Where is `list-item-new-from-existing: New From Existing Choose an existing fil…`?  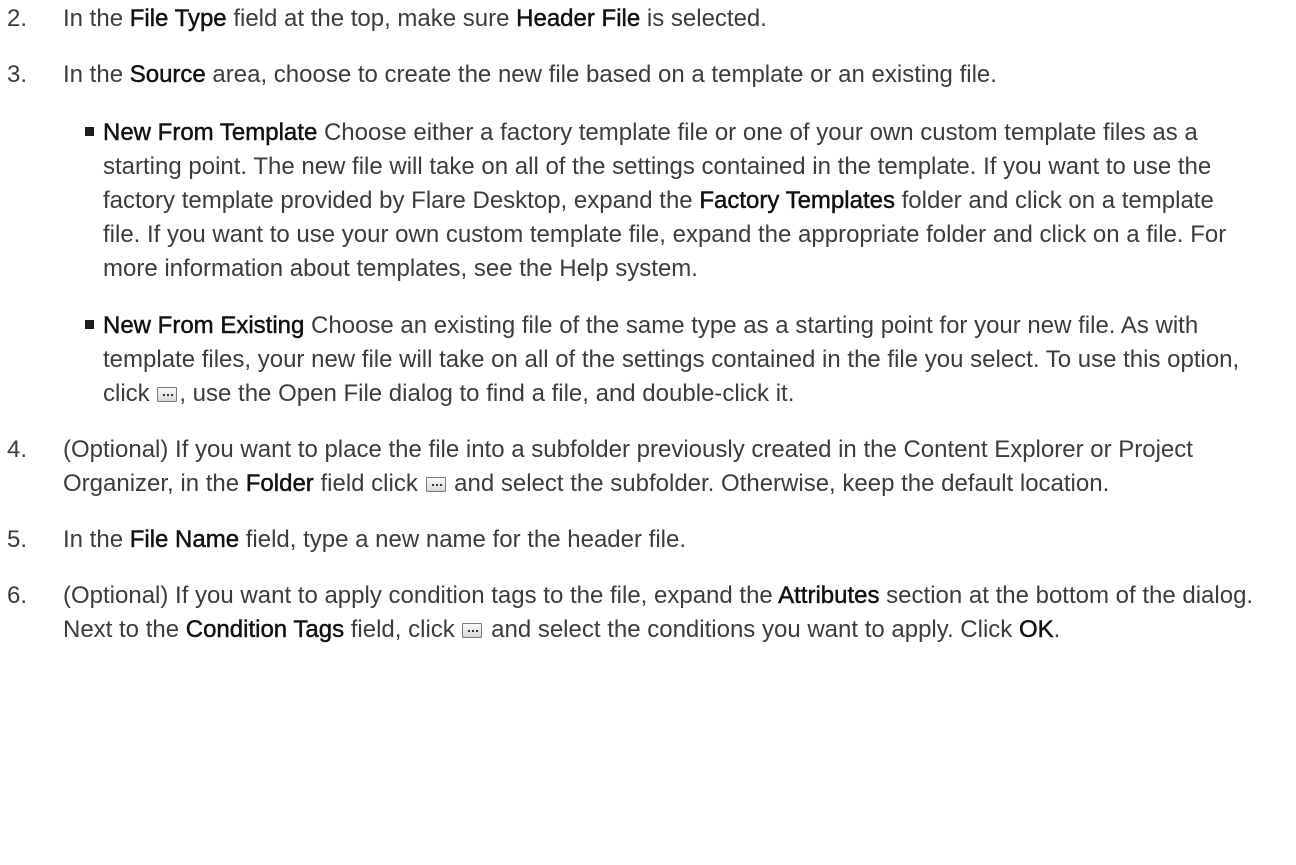 list-item-new-from-existing: New From Existing Choose an existing fil… is located at coordinates (659, 360).